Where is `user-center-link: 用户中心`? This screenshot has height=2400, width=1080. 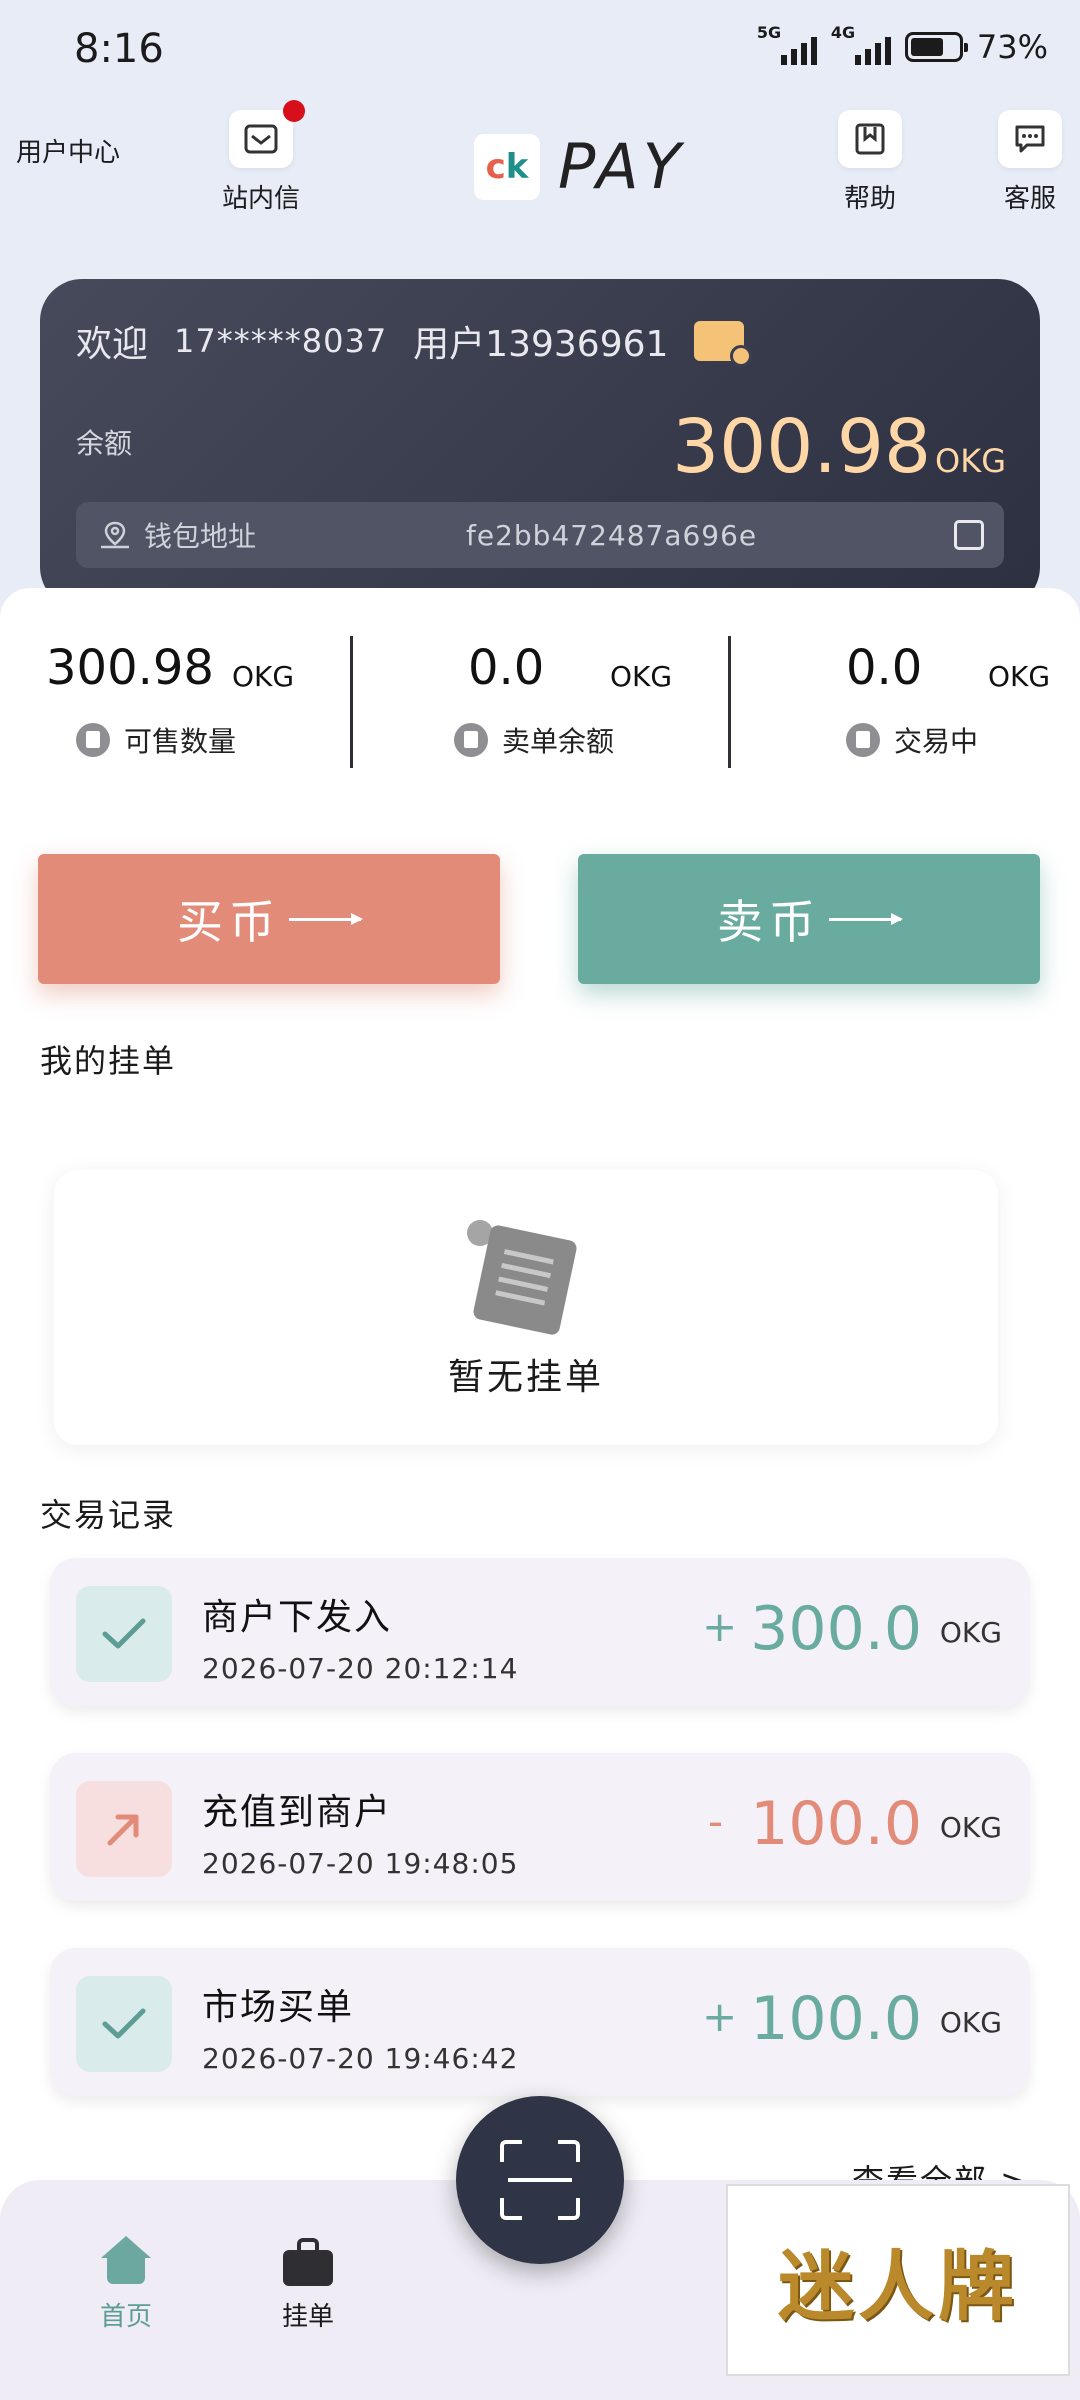 user-center-link: 用户中心 is located at coordinates (68, 150).